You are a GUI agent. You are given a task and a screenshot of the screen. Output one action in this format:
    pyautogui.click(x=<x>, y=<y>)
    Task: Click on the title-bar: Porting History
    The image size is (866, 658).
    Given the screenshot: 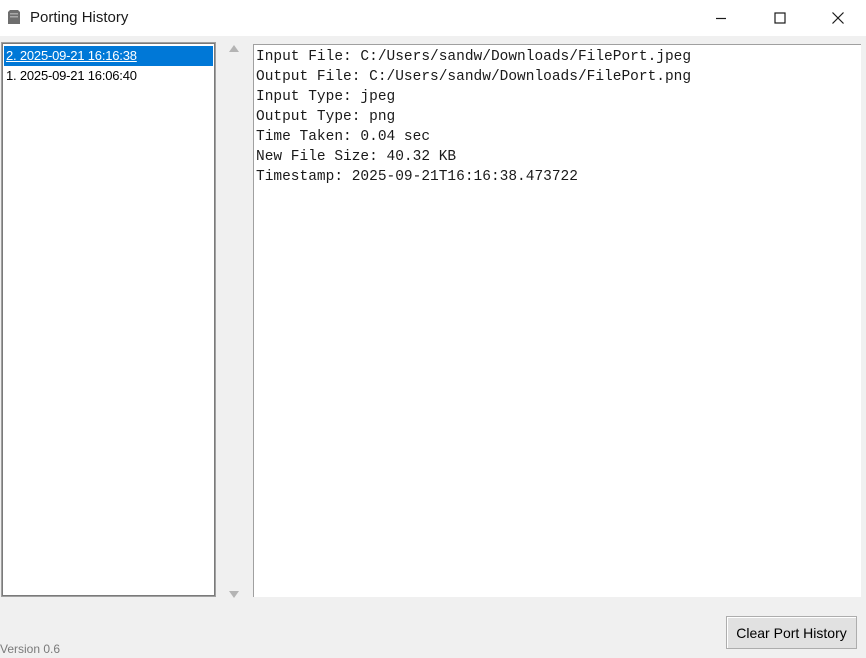 What is the action you would take?
    pyautogui.click(x=433, y=18)
    